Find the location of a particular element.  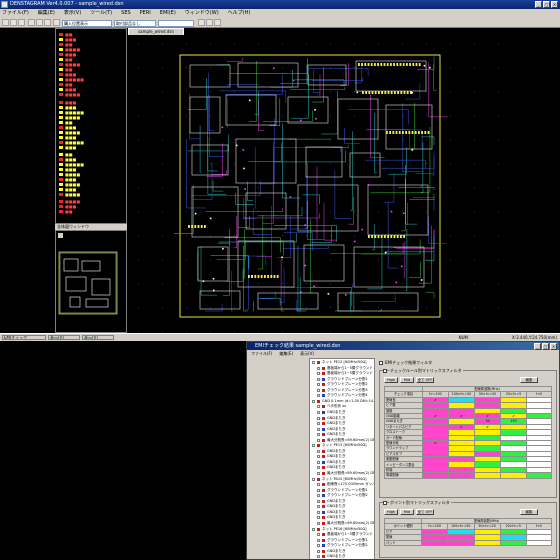

new-file-icon is located at coordinates (5, 22).